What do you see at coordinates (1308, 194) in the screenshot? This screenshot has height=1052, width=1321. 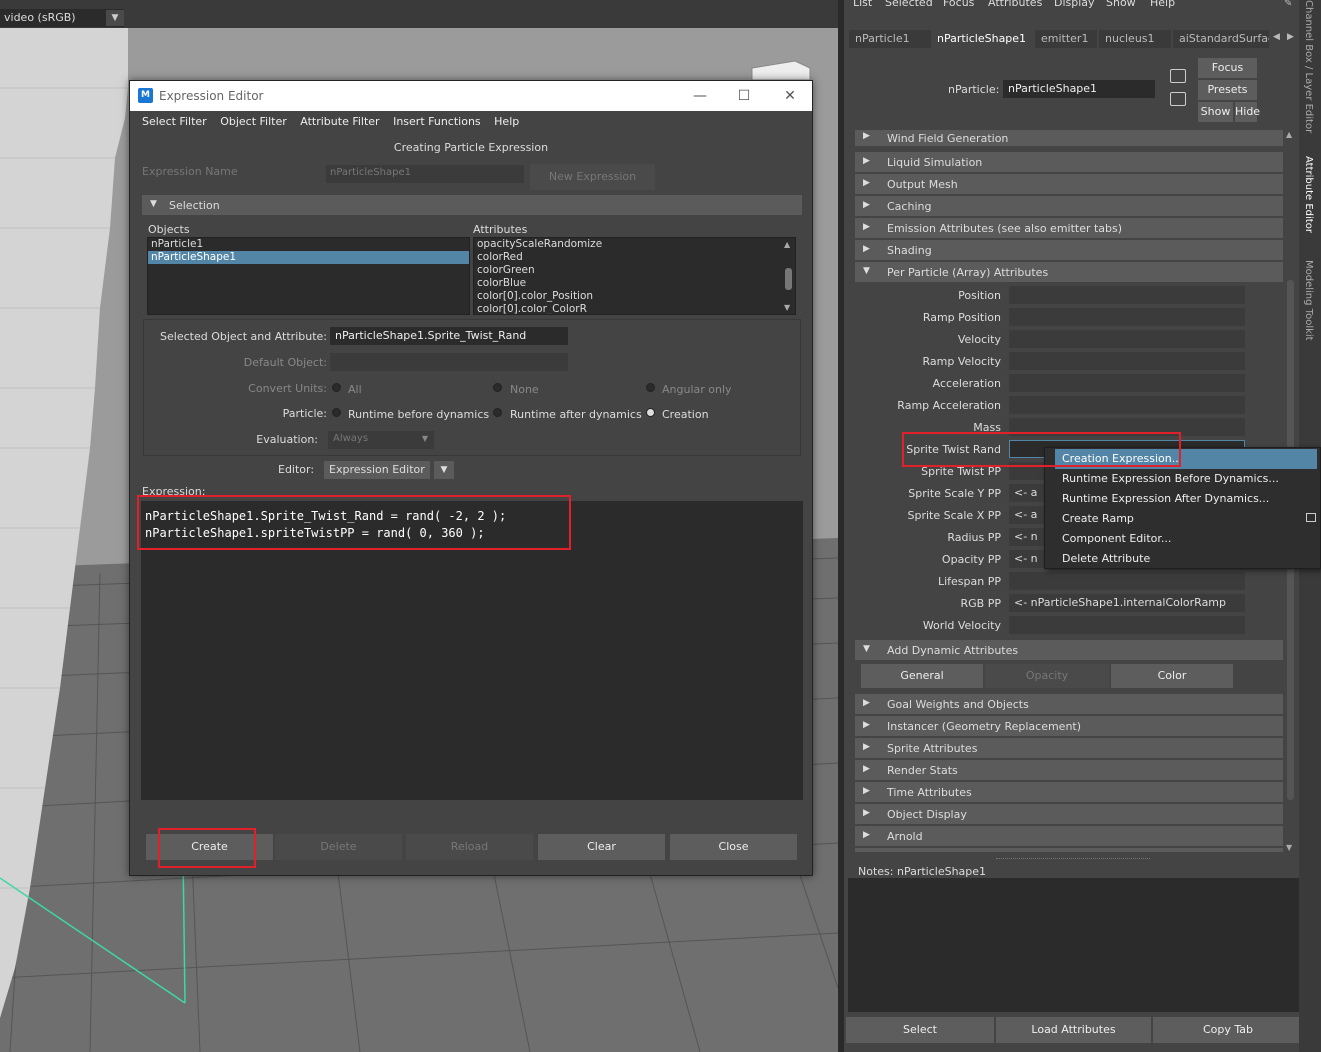 I see `tab-attribute-editor: Attribute Editor` at bounding box center [1308, 194].